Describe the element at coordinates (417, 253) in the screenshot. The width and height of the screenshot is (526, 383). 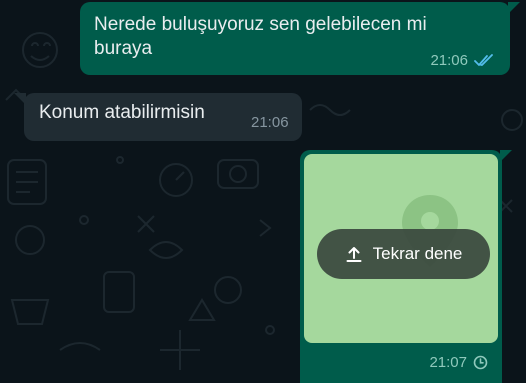
I see `retry-label: Tekrar dene` at that location.